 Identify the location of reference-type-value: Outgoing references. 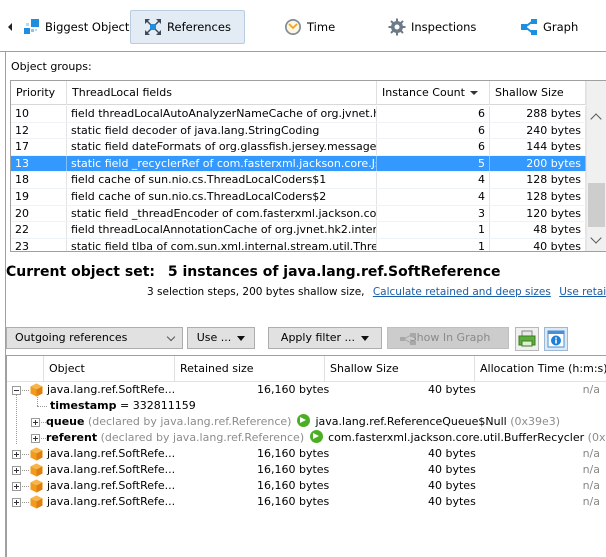
(71, 337).